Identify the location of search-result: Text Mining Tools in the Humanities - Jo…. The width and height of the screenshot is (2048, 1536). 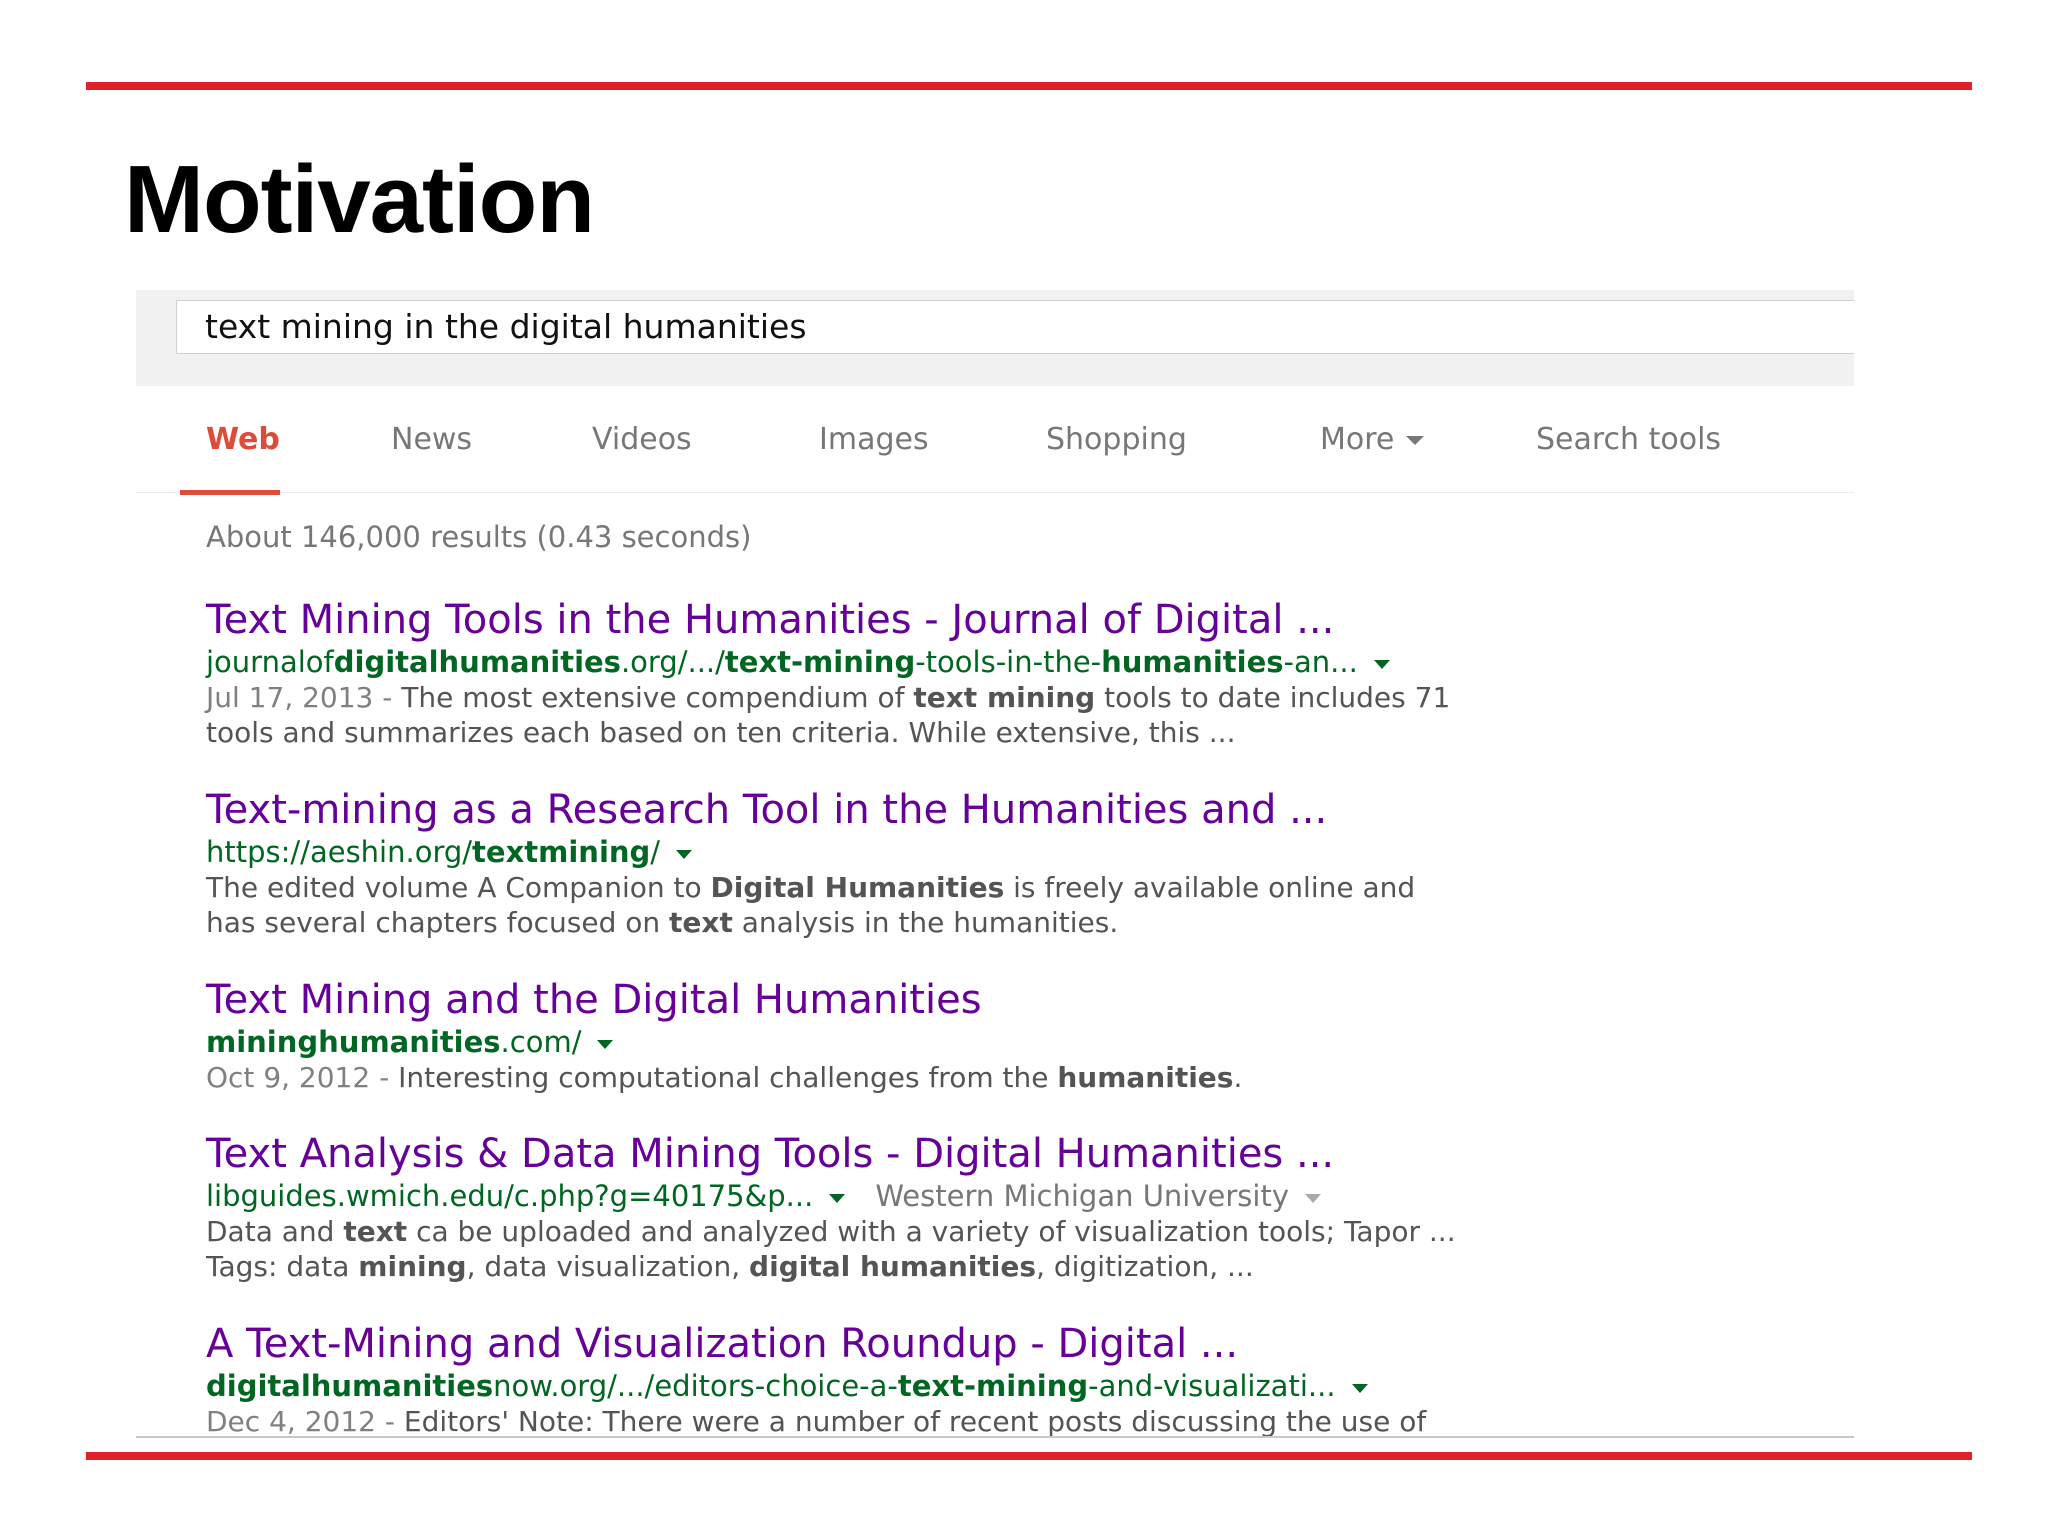
(1016, 673).